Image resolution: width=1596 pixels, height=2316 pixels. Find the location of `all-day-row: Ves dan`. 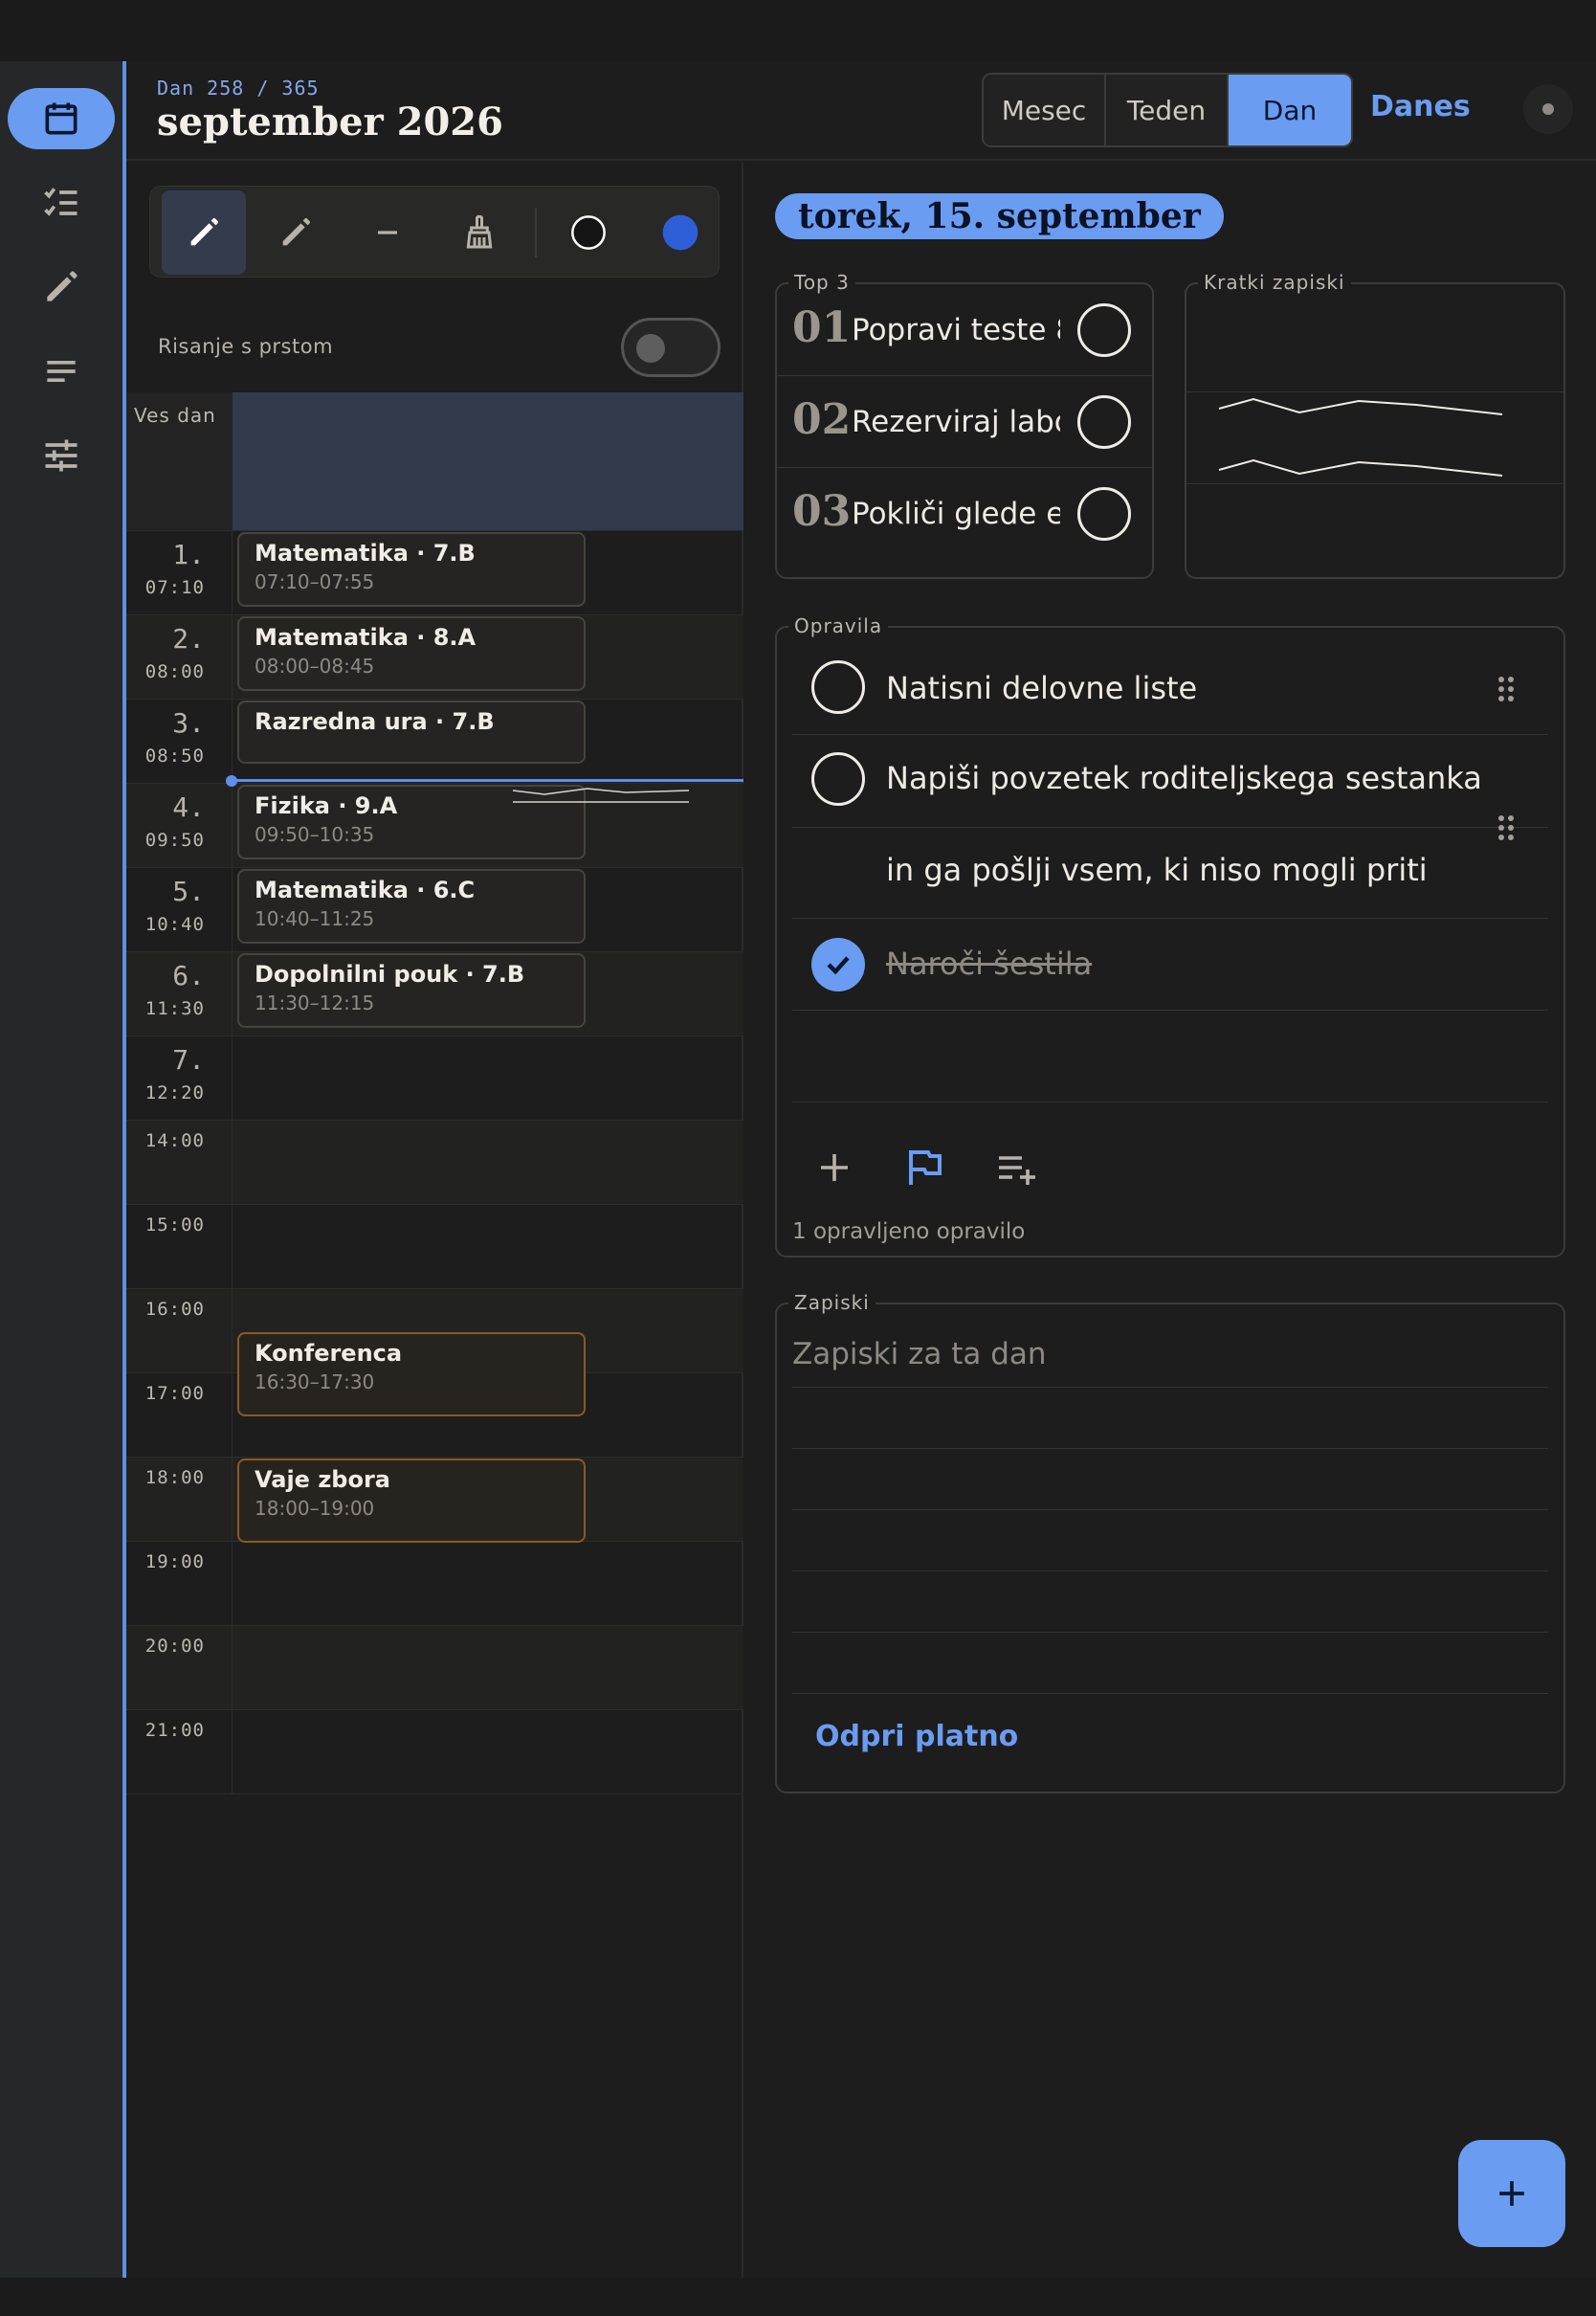

all-day-row: Ves dan is located at coordinates (435, 461).